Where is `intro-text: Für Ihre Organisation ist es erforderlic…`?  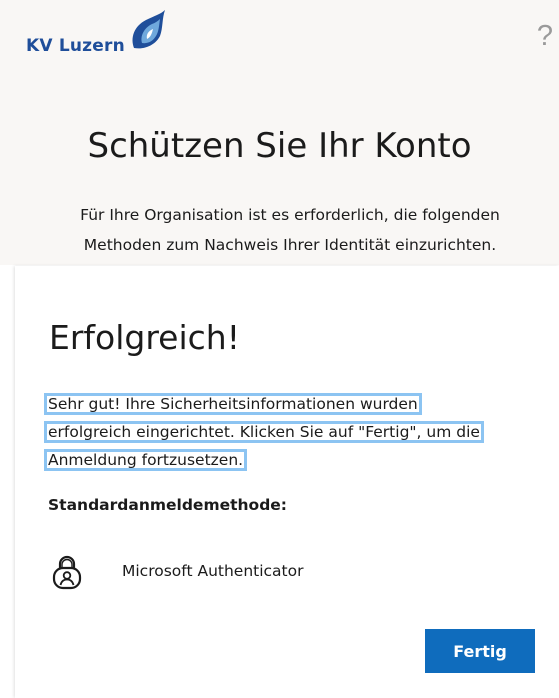
intro-text: Für Ihre Organisation ist es erforderlic… is located at coordinates (290, 230).